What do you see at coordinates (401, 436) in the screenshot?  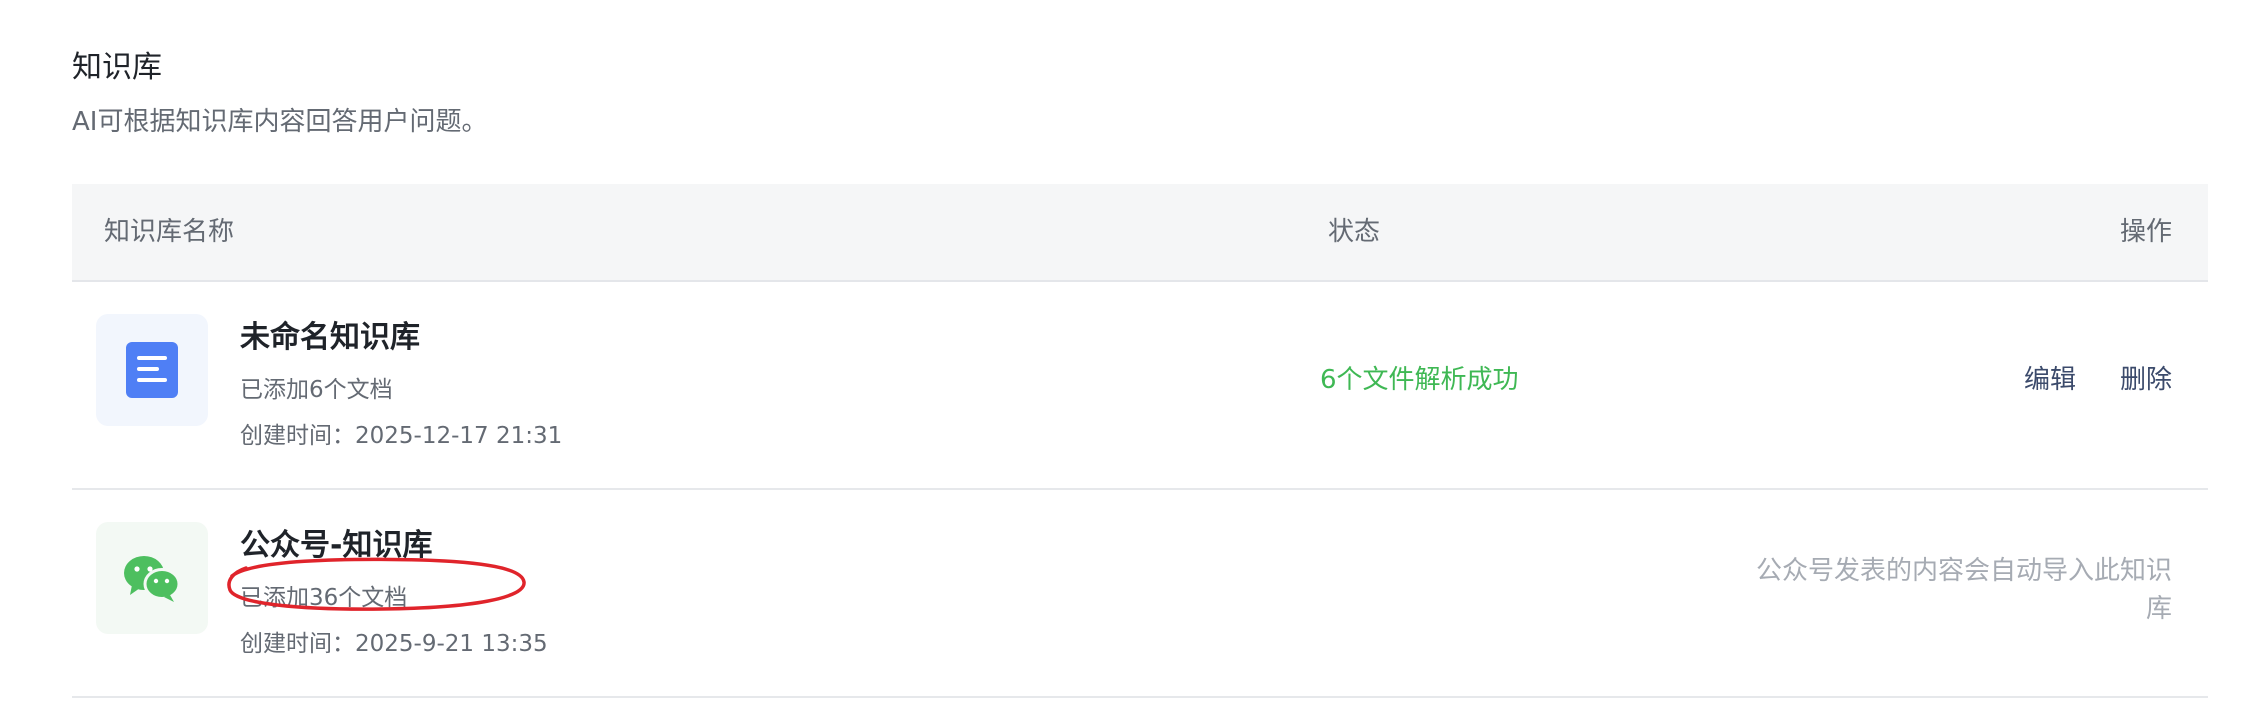 I see `created-time: 创建时间：2025-12-17 21:31` at bounding box center [401, 436].